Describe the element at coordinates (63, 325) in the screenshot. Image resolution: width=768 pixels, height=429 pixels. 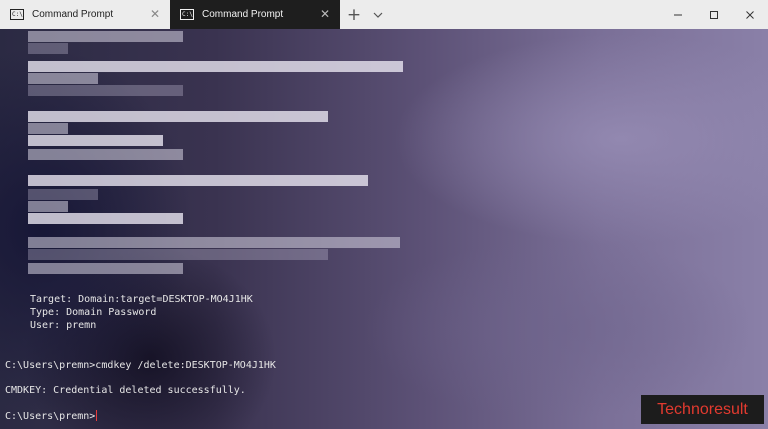
I see `credential-user: User: premn` at that location.